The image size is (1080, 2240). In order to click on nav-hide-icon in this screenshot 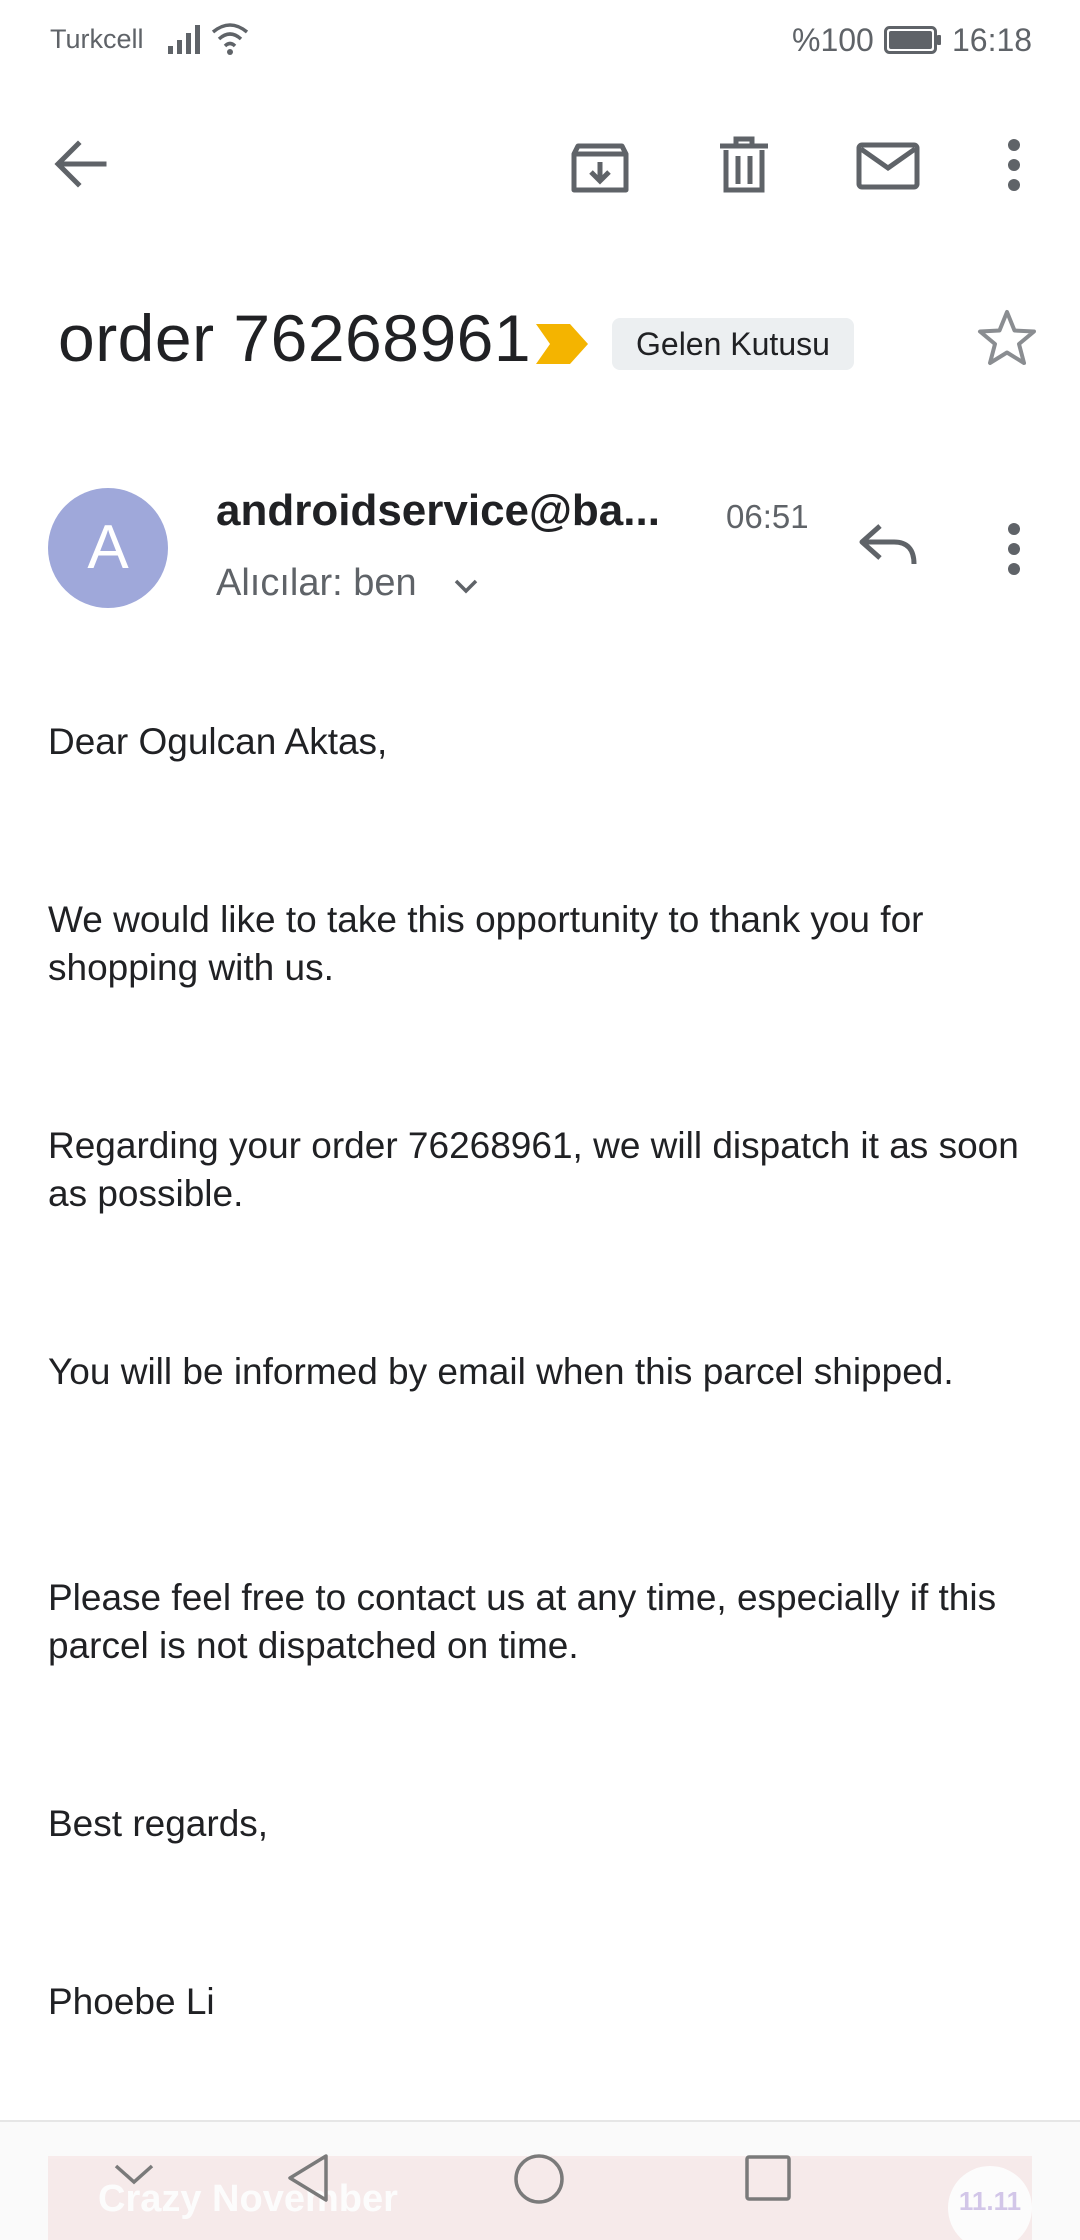, I will do `click(134, 2175)`.